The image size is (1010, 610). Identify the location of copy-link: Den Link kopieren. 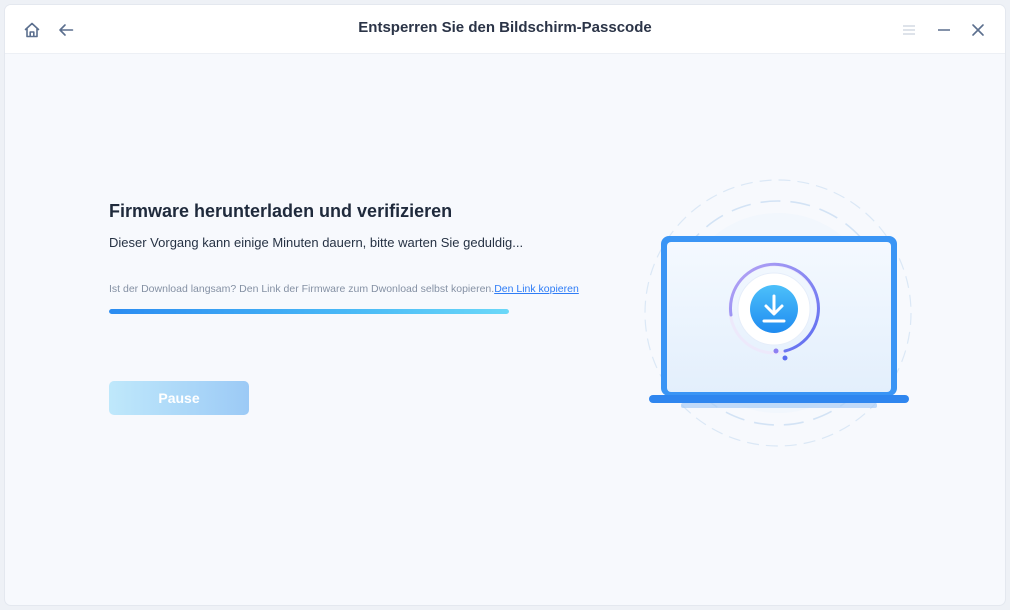
(536, 289).